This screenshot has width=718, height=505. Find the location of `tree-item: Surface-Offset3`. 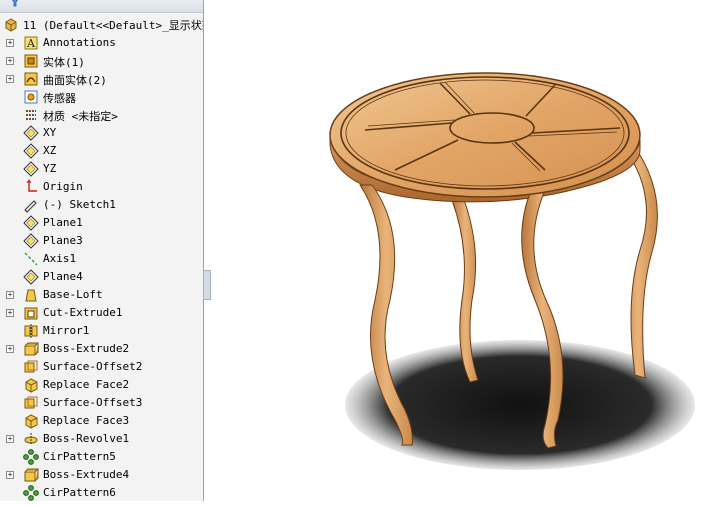

tree-item: Surface-Offset3 is located at coordinates (101, 403).